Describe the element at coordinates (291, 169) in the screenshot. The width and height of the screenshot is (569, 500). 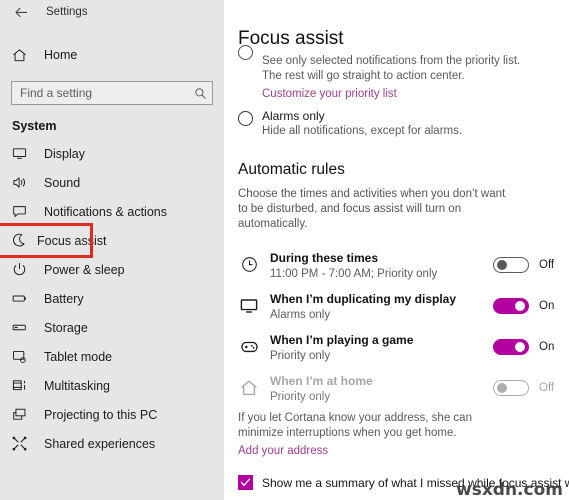
I see `automatic-rules-heading: Automatic rules` at that location.